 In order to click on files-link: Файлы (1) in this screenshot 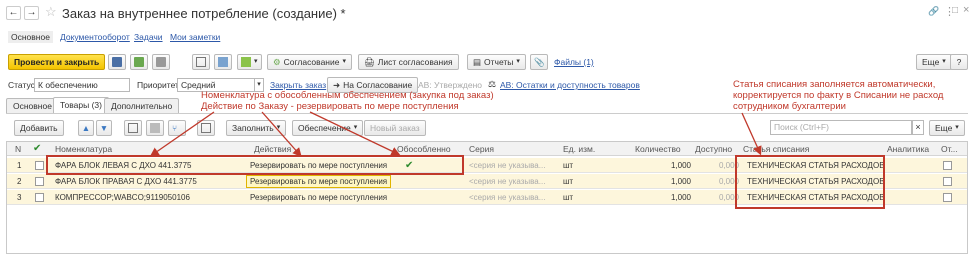, I will do `click(574, 62)`.